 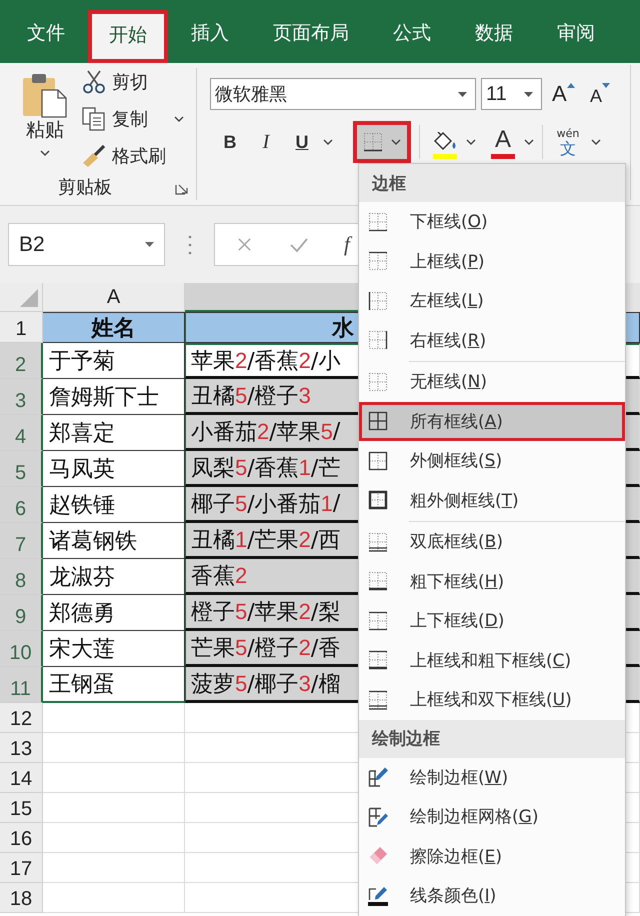 I want to click on table-cell: 詹姆斯下士, so click(x=114, y=397).